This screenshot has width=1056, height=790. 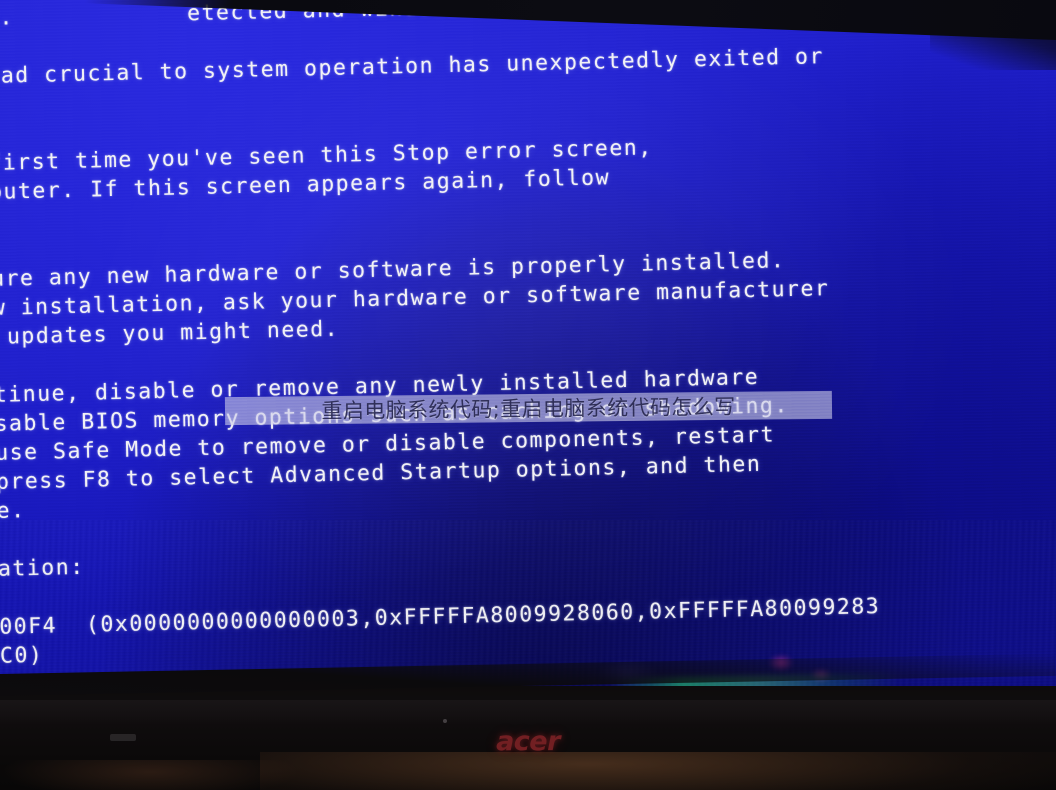 I want to click on monitor-bezel-bottom, so click(x=528, y=738).